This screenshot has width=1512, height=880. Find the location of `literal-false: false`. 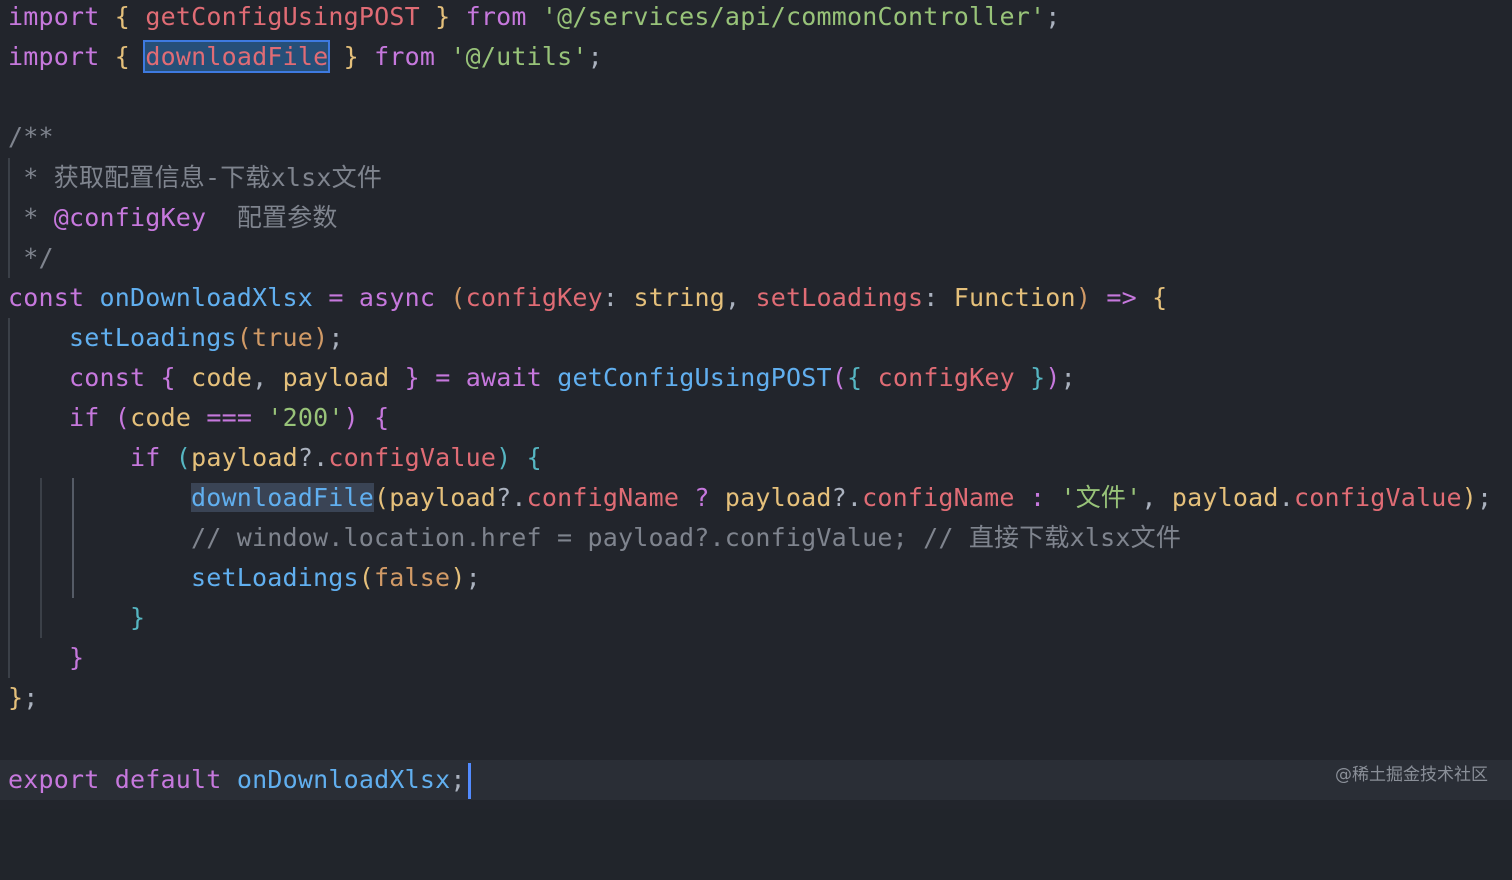

literal-false: false is located at coordinates (412, 577).